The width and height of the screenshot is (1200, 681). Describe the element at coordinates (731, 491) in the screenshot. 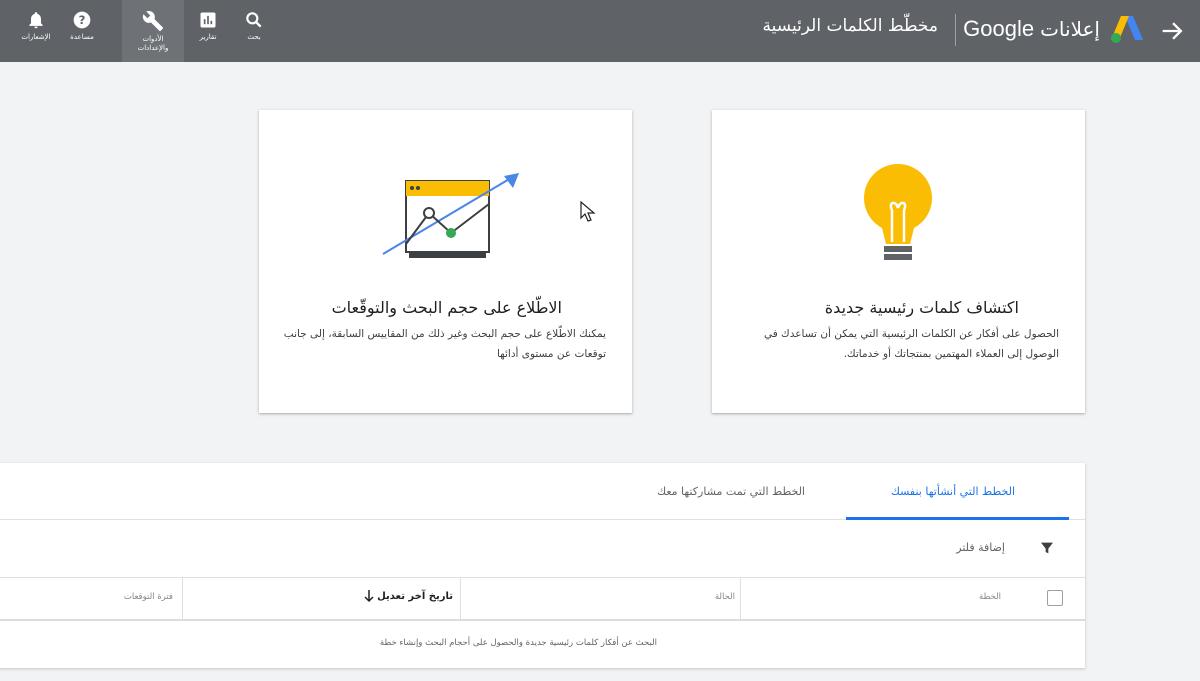

I see `tab-shared-plans: الخطط التي تمت مشاركتها معك` at that location.